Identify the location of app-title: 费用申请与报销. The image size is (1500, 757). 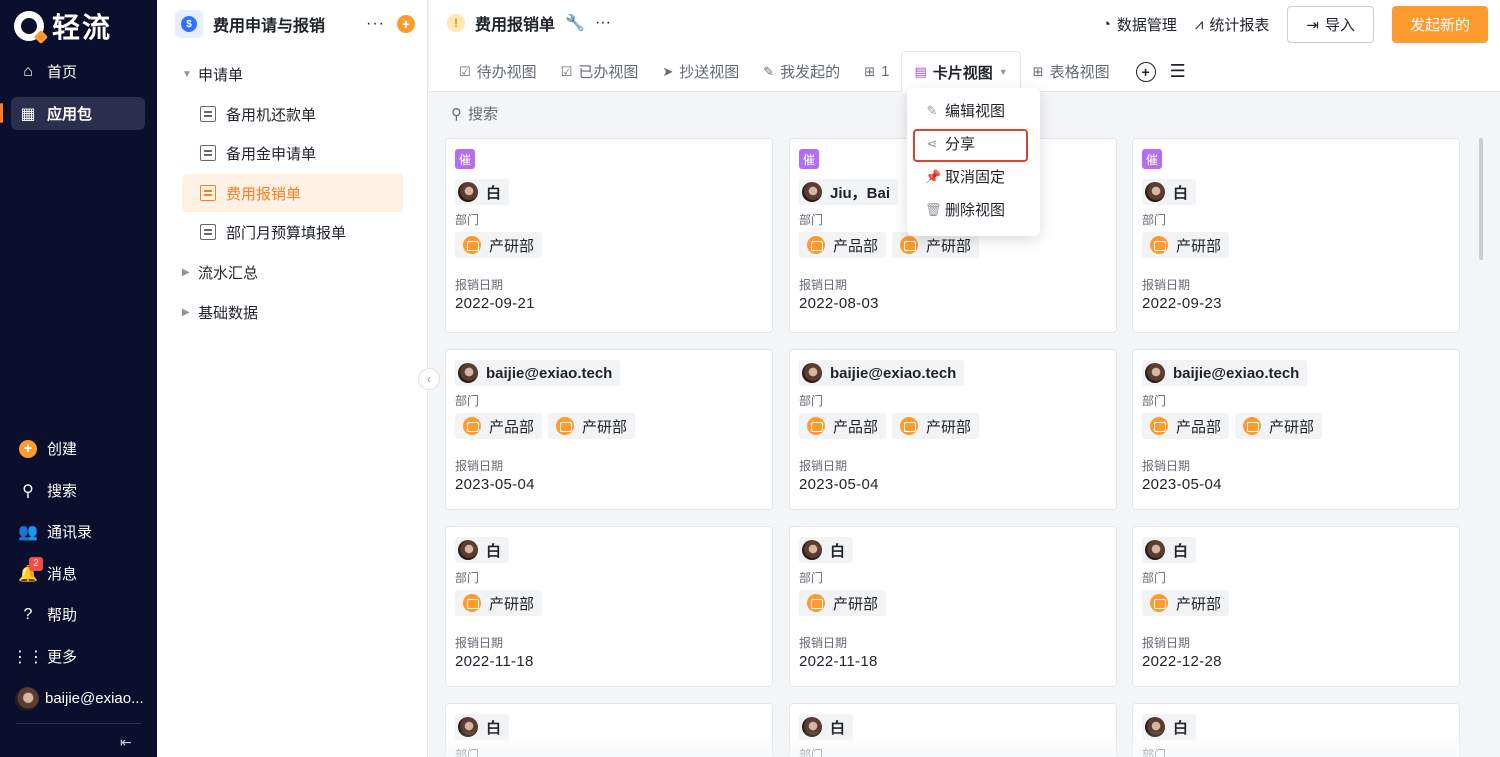
(269, 26).